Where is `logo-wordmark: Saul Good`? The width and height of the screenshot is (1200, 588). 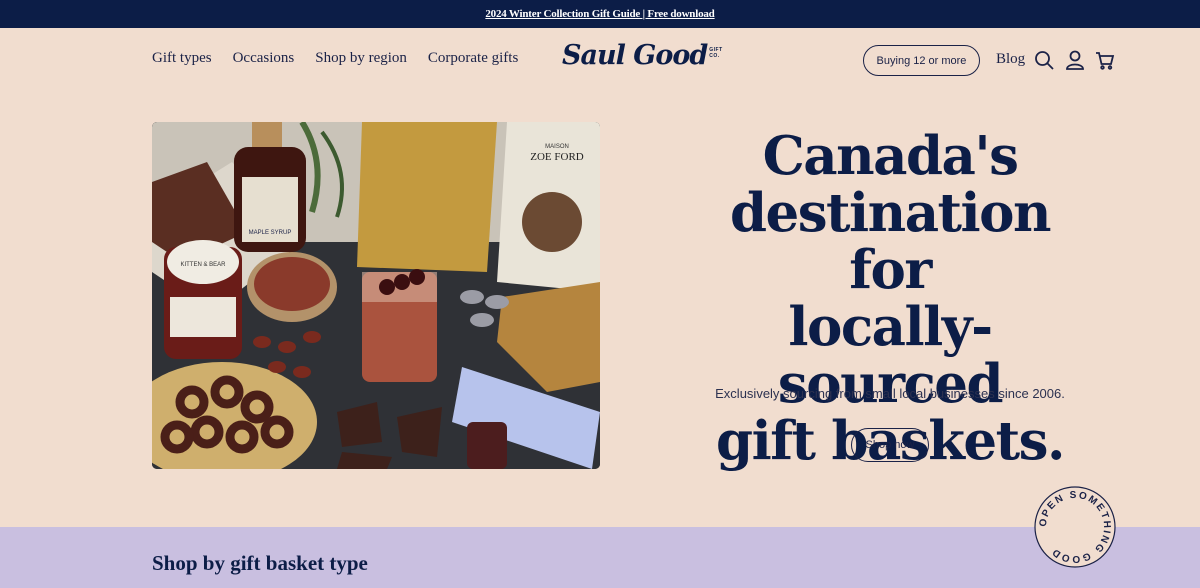 logo-wordmark: Saul Good is located at coordinates (635, 55).